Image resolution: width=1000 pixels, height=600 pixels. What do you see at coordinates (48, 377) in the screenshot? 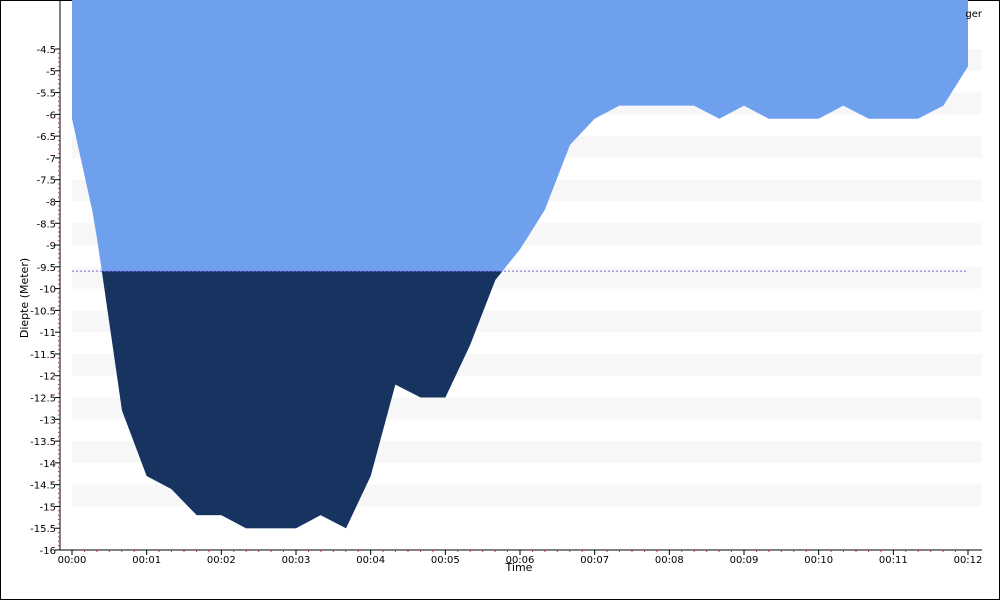
I see `y-tick-label: -12` at bounding box center [48, 377].